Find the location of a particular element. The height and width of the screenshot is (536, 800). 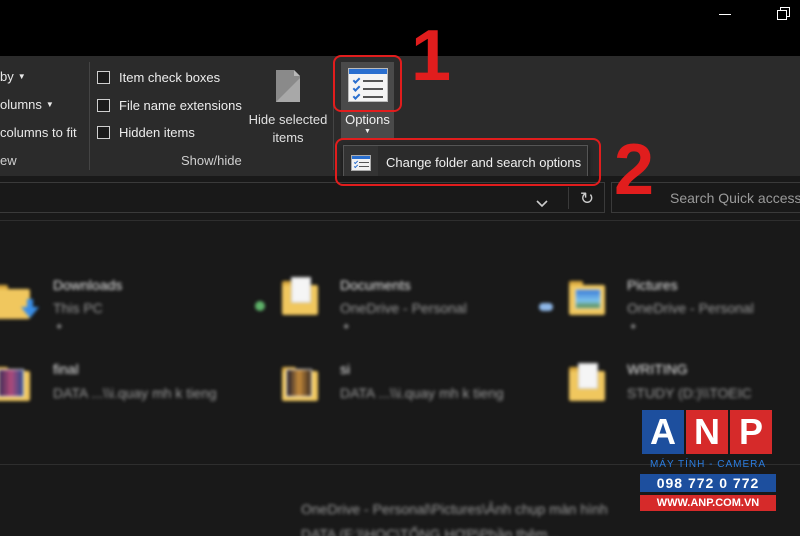

file-name-extensions-checkbox: File name extensions is located at coordinates (169, 105).